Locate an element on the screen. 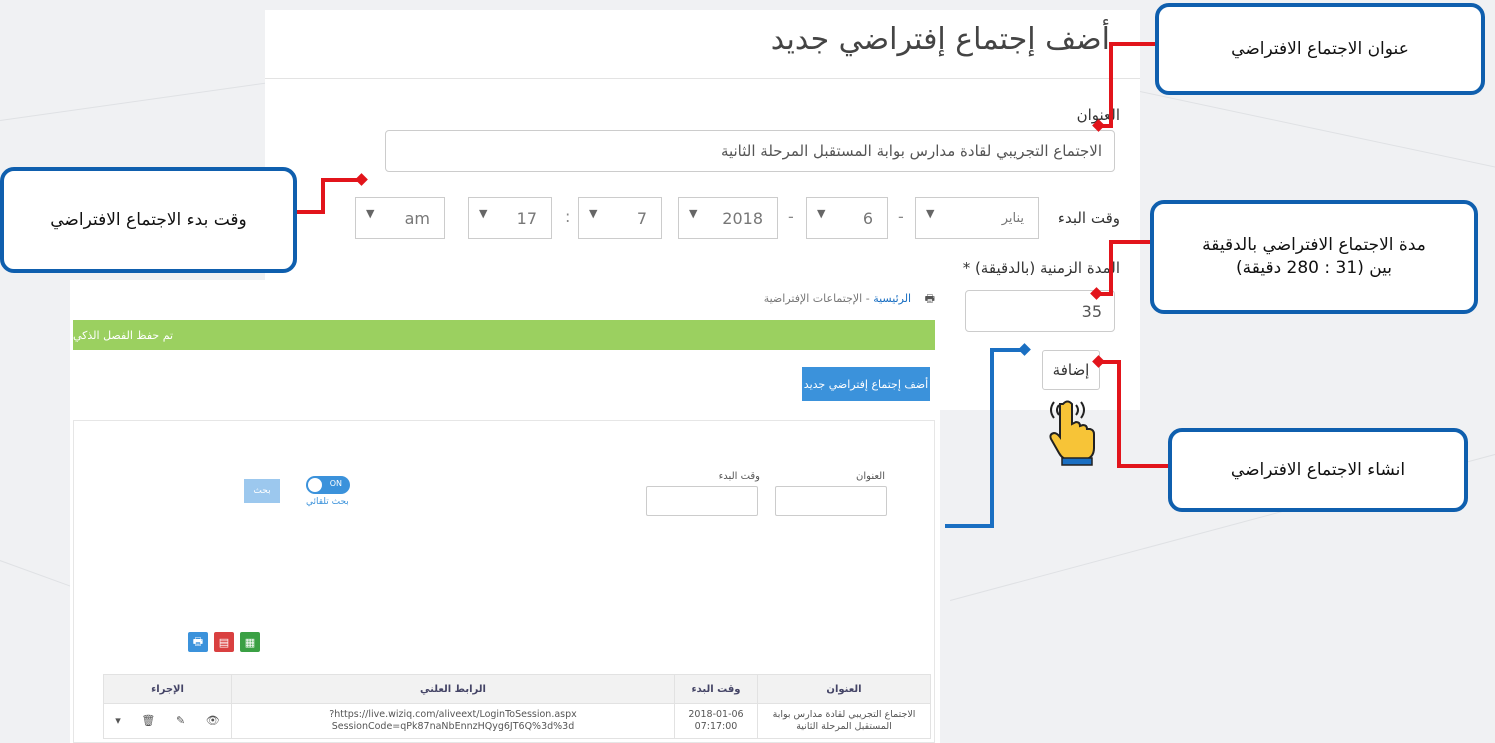 The width and height of the screenshot is (1495, 743). minute-select: ▼ 7 is located at coordinates (620, 218).